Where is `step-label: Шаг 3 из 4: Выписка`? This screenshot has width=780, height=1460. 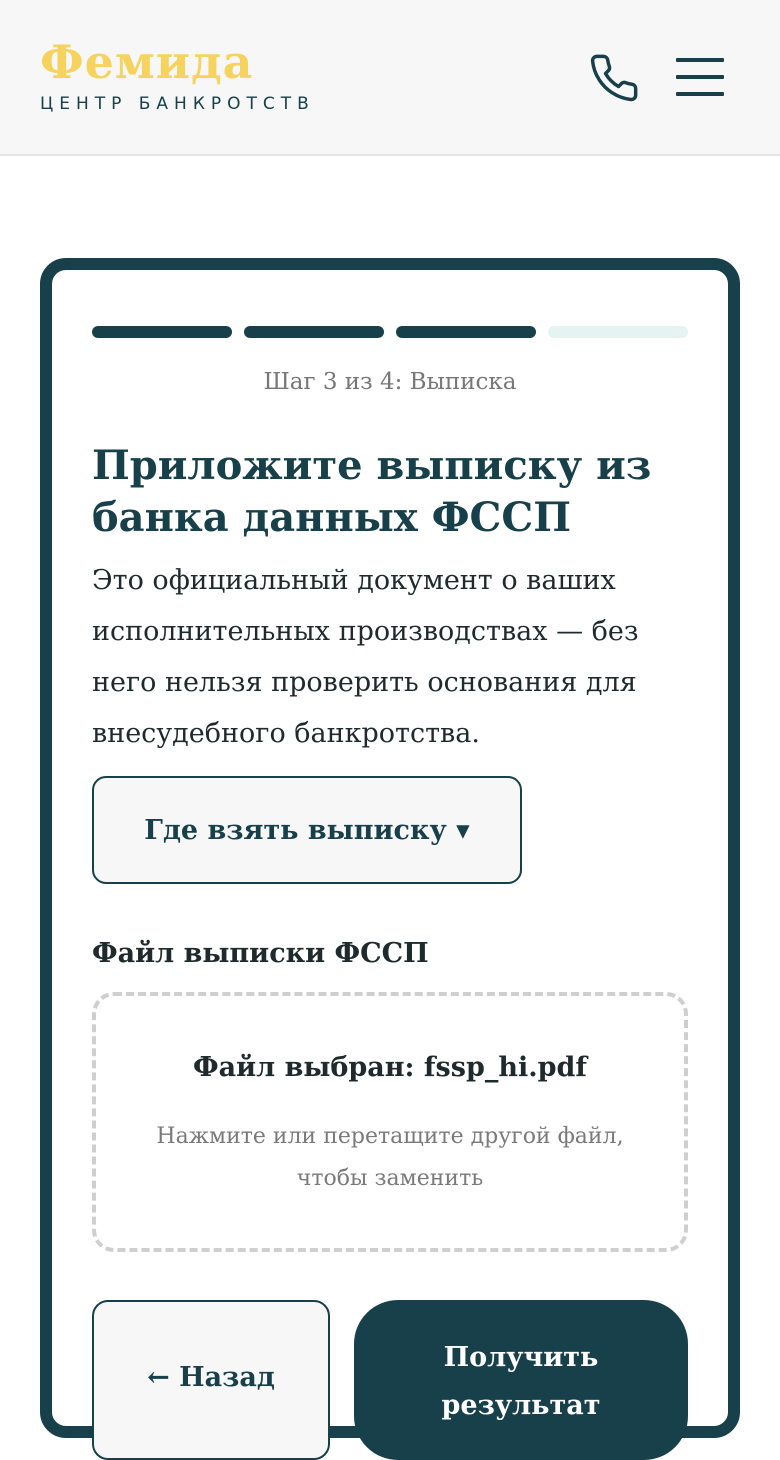 step-label: Шаг 3 из 4: Выписка is located at coordinates (390, 382).